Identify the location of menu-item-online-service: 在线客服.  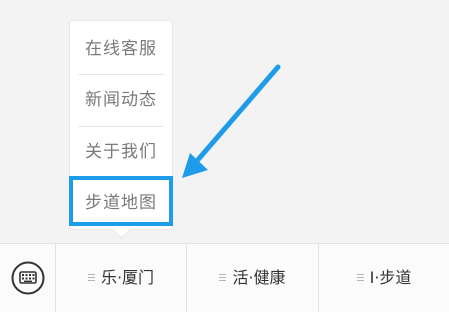
(121, 49).